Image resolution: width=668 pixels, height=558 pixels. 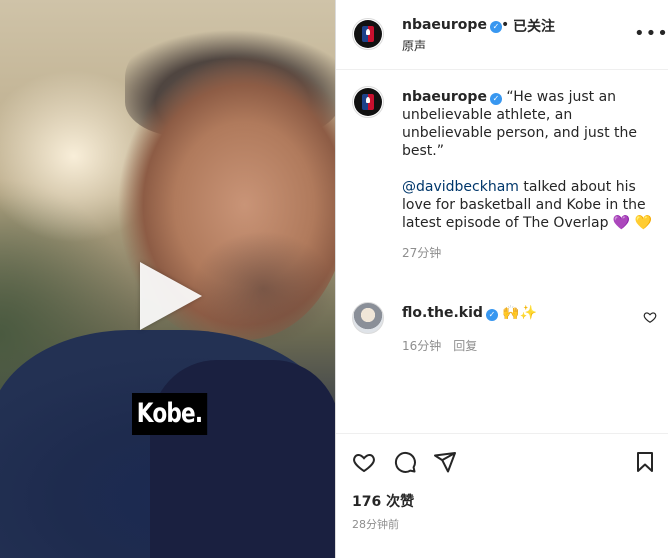 I want to click on author-avatar, so click(x=368, y=34).